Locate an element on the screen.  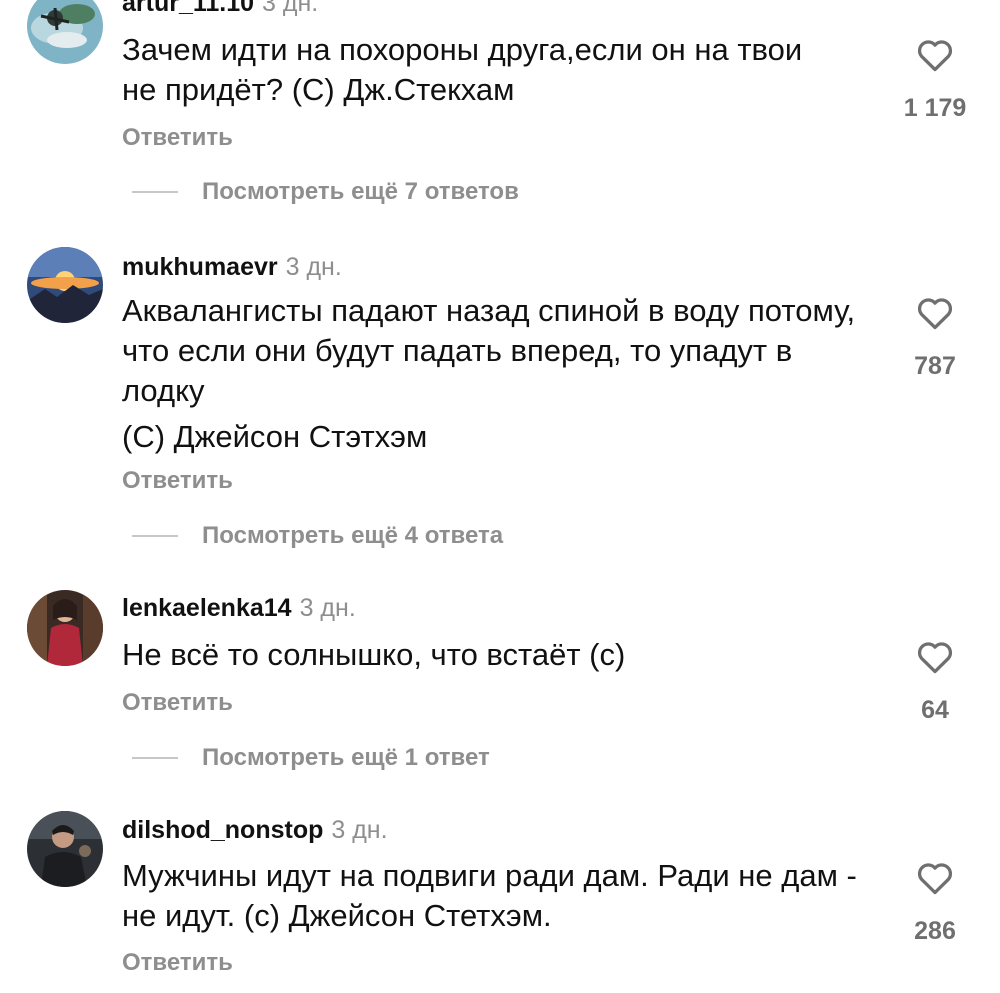
comment-meta: lenkaelenka14 3 дн. is located at coordinates (239, 608).